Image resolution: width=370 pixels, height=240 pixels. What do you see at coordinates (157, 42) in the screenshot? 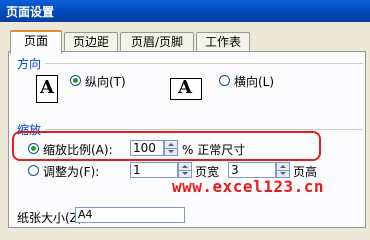
I see `tab-header-footer: 页眉/页脚` at bounding box center [157, 42].